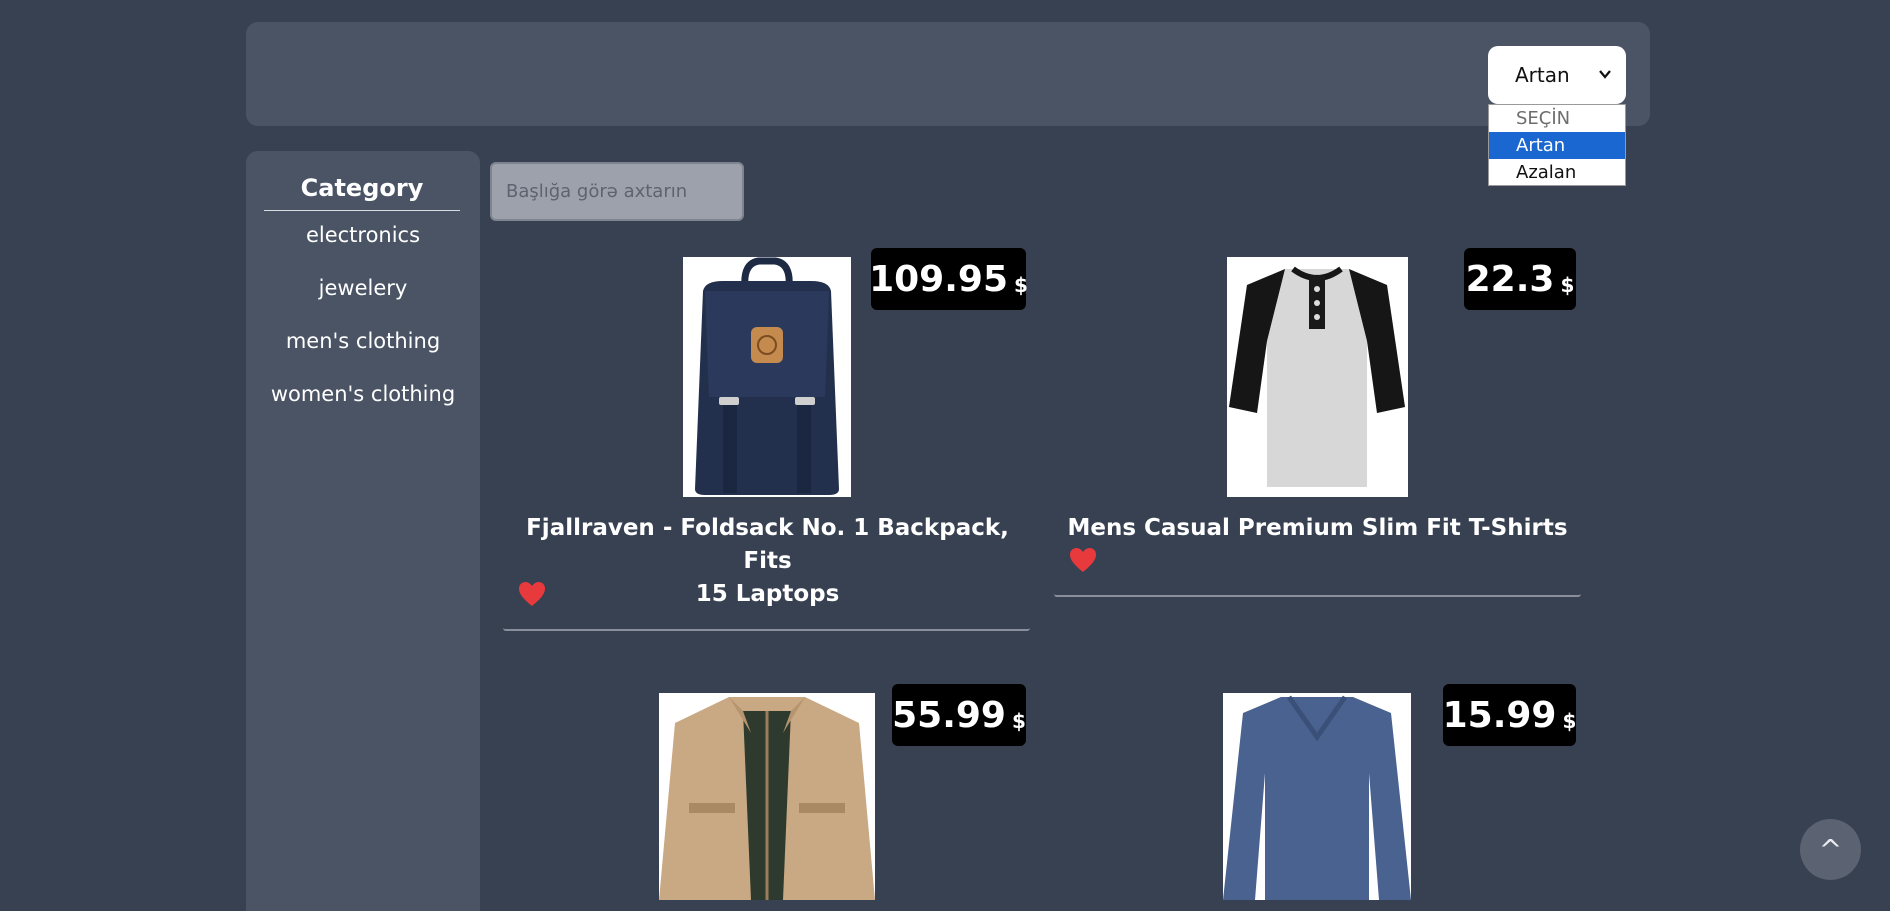  I want to click on product-image-jacket, so click(767, 796).